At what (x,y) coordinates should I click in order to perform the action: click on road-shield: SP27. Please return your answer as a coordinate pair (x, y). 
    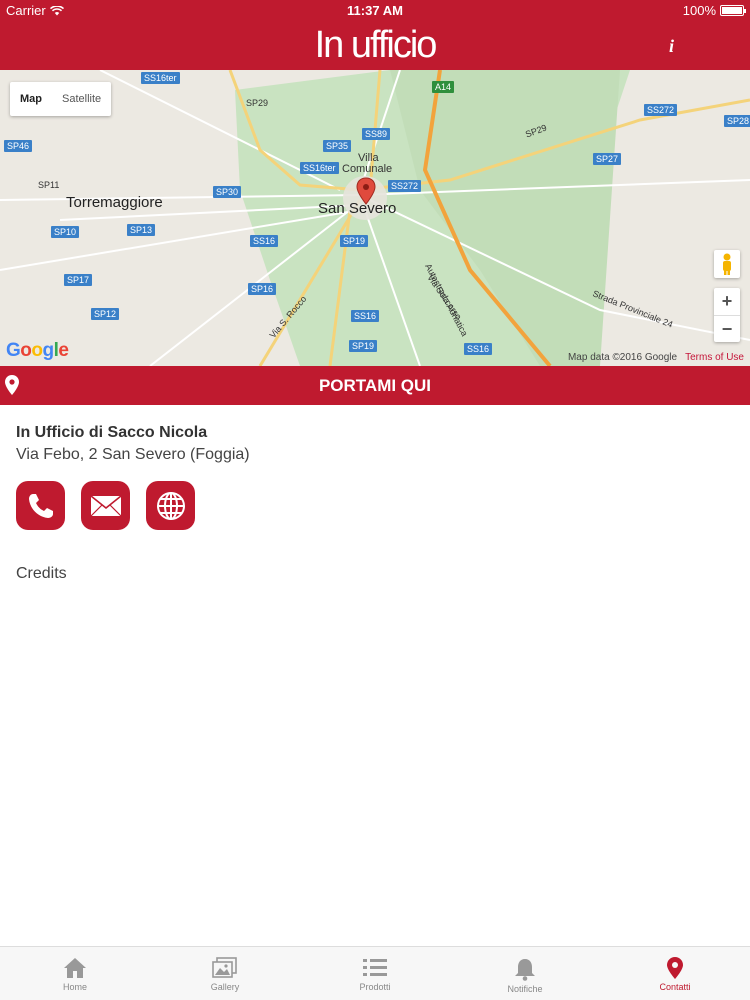
    Looking at the image, I should click on (607, 159).